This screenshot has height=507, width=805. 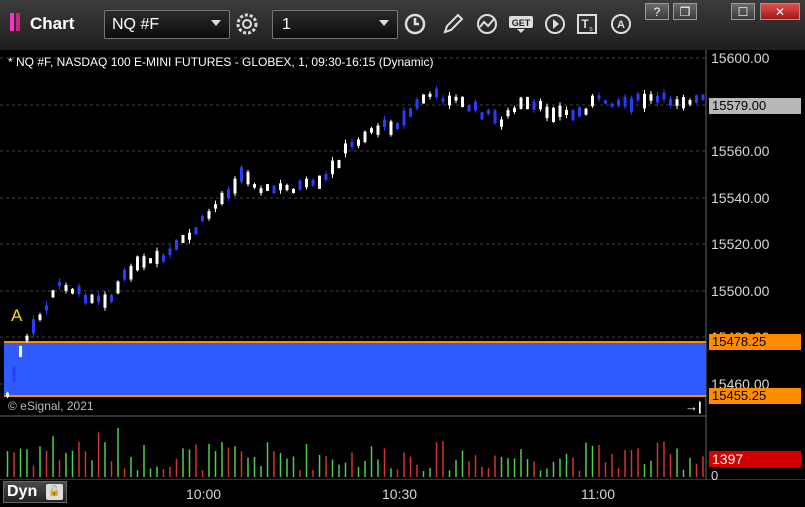 What do you see at coordinates (17, 315) in the screenshot?
I see `marker-a: A` at bounding box center [17, 315].